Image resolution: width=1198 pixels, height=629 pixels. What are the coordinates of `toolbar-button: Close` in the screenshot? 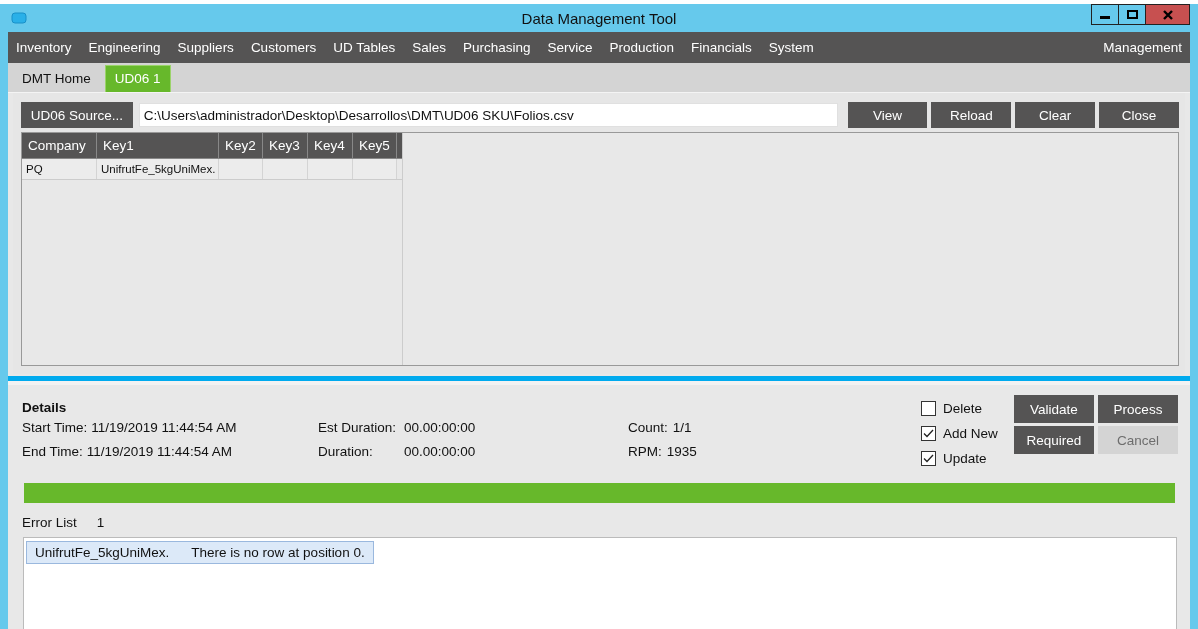 It's located at (1139, 115).